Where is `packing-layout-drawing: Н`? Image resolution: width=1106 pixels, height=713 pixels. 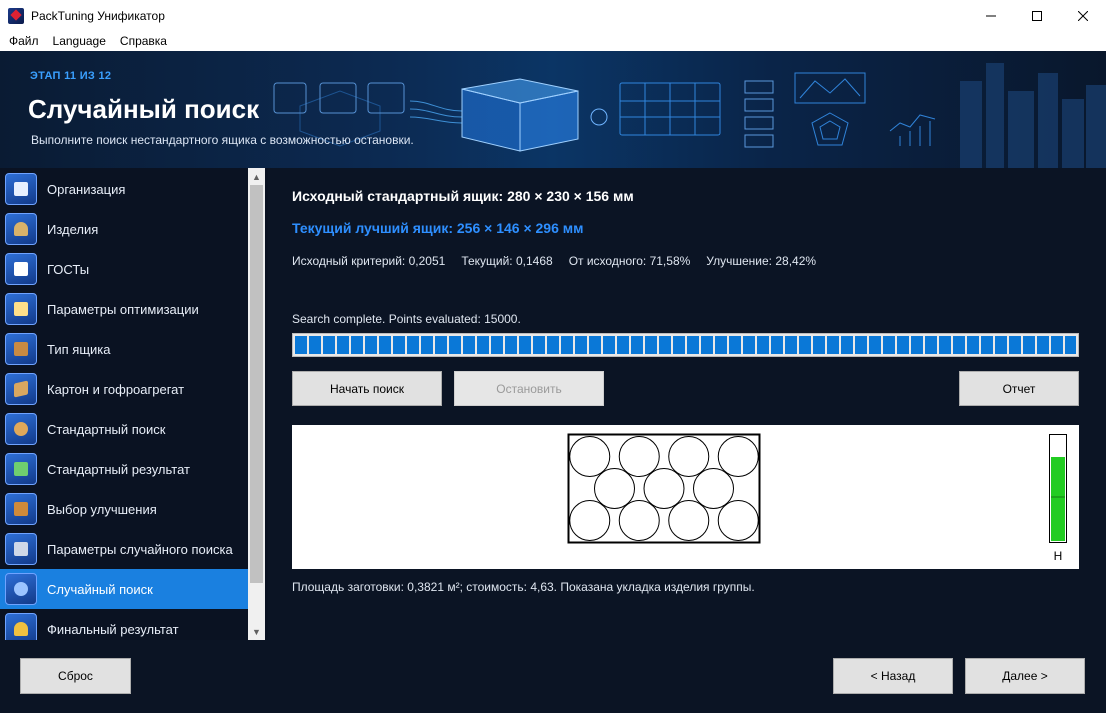 packing-layout-drawing: Н is located at coordinates (817, 498).